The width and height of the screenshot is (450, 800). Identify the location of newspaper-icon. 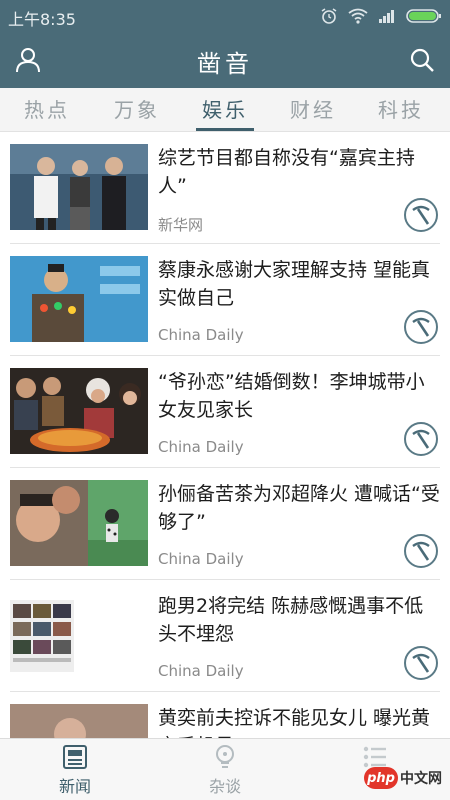
(75, 757).